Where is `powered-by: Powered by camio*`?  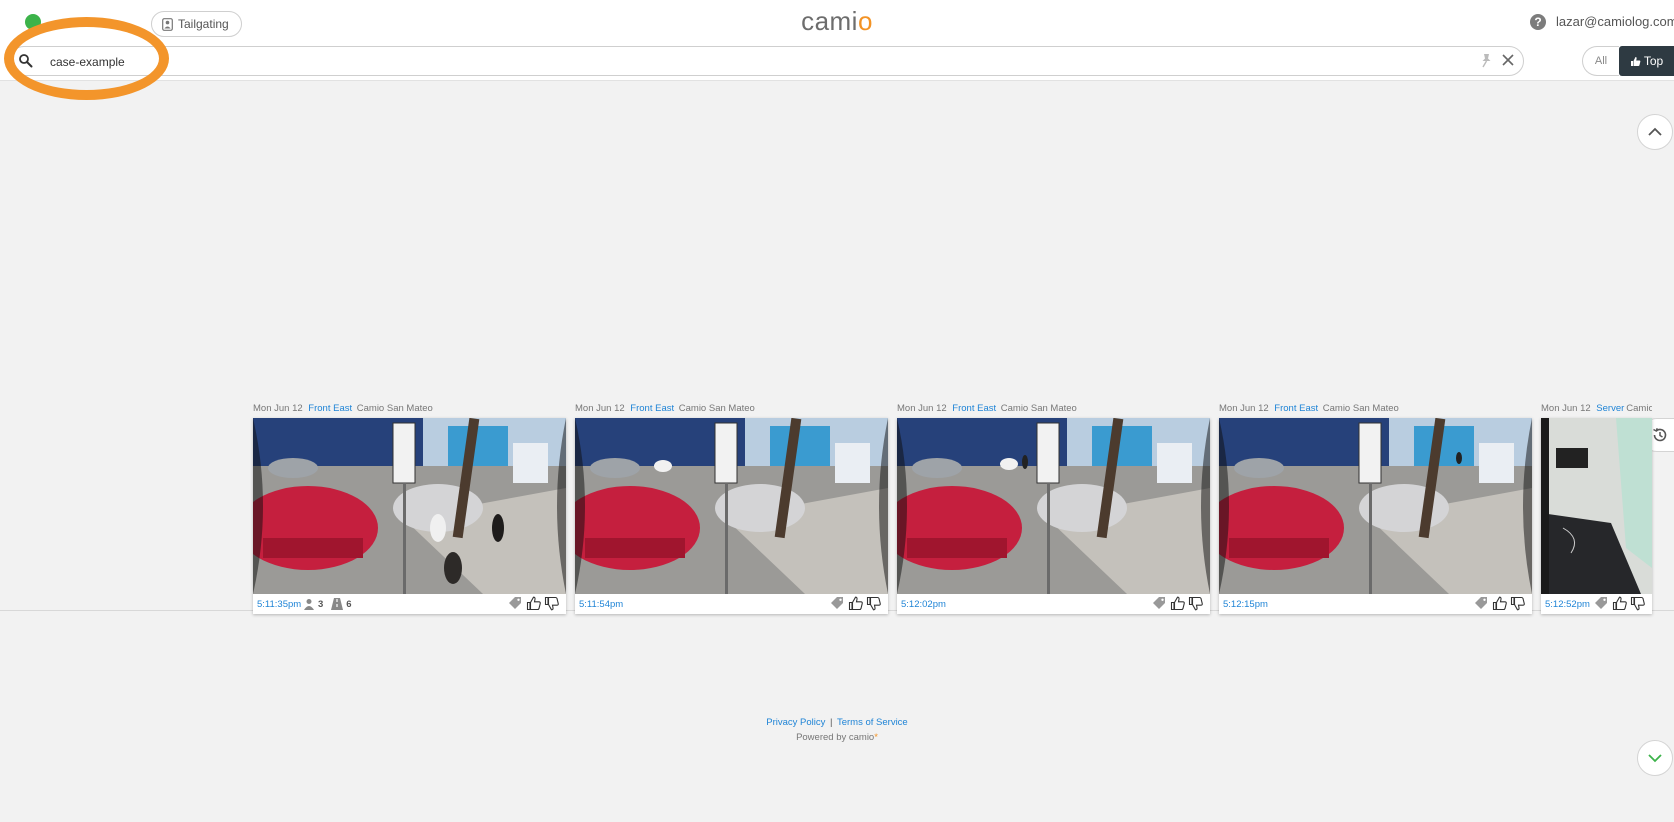 powered-by: Powered by camio* is located at coordinates (837, 737).